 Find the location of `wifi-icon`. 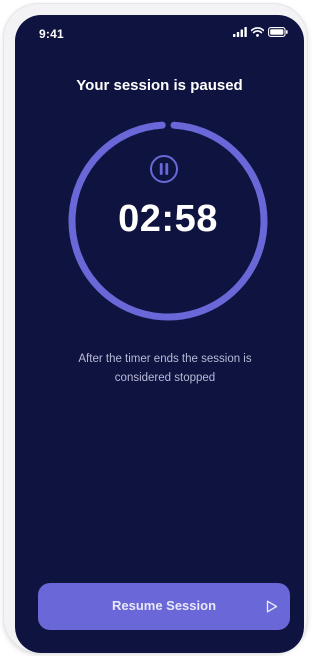

wifi-icon is located at coordinates (257, 32).